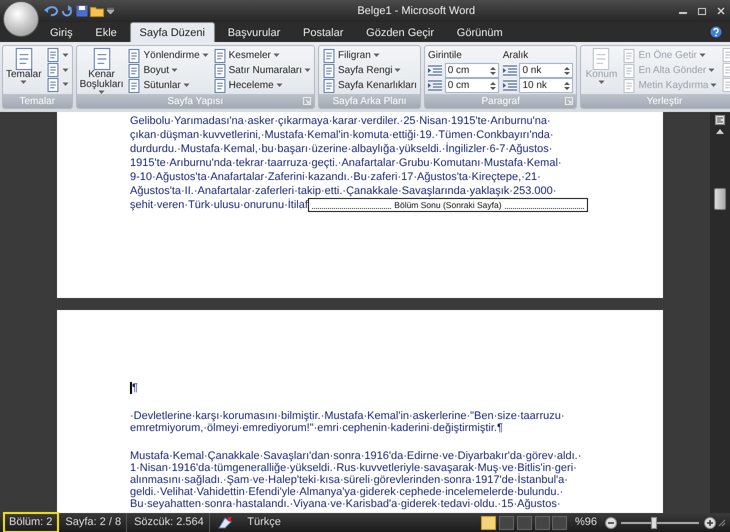 This screenshot has width=730, height=532. Describe the element at coordinates (340, 121) in the screenshot. I see `body-text: Gelibolu·Yarımadası'na·asker·çıkarmaya·karar·verdiler.·25·Nisan·1915'te·Arıburnu'na·` at that location.